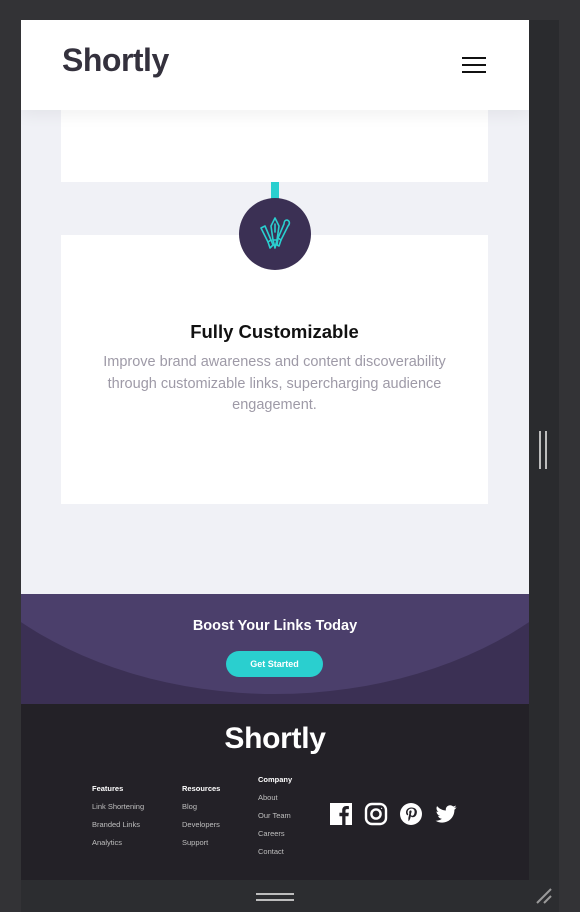 Image resolution: width=580 pixels, height=912 pixels. What do you see at coordinates (274, 664) in the screenshot?
I see `get-started-button: Get Started` at bounding box center [274, 664].